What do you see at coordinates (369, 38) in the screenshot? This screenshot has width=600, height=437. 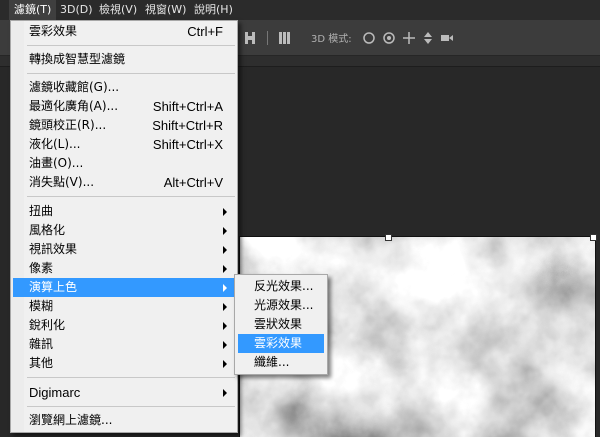 I see `3d-rotate-icon` at bounding box center [369, 38].